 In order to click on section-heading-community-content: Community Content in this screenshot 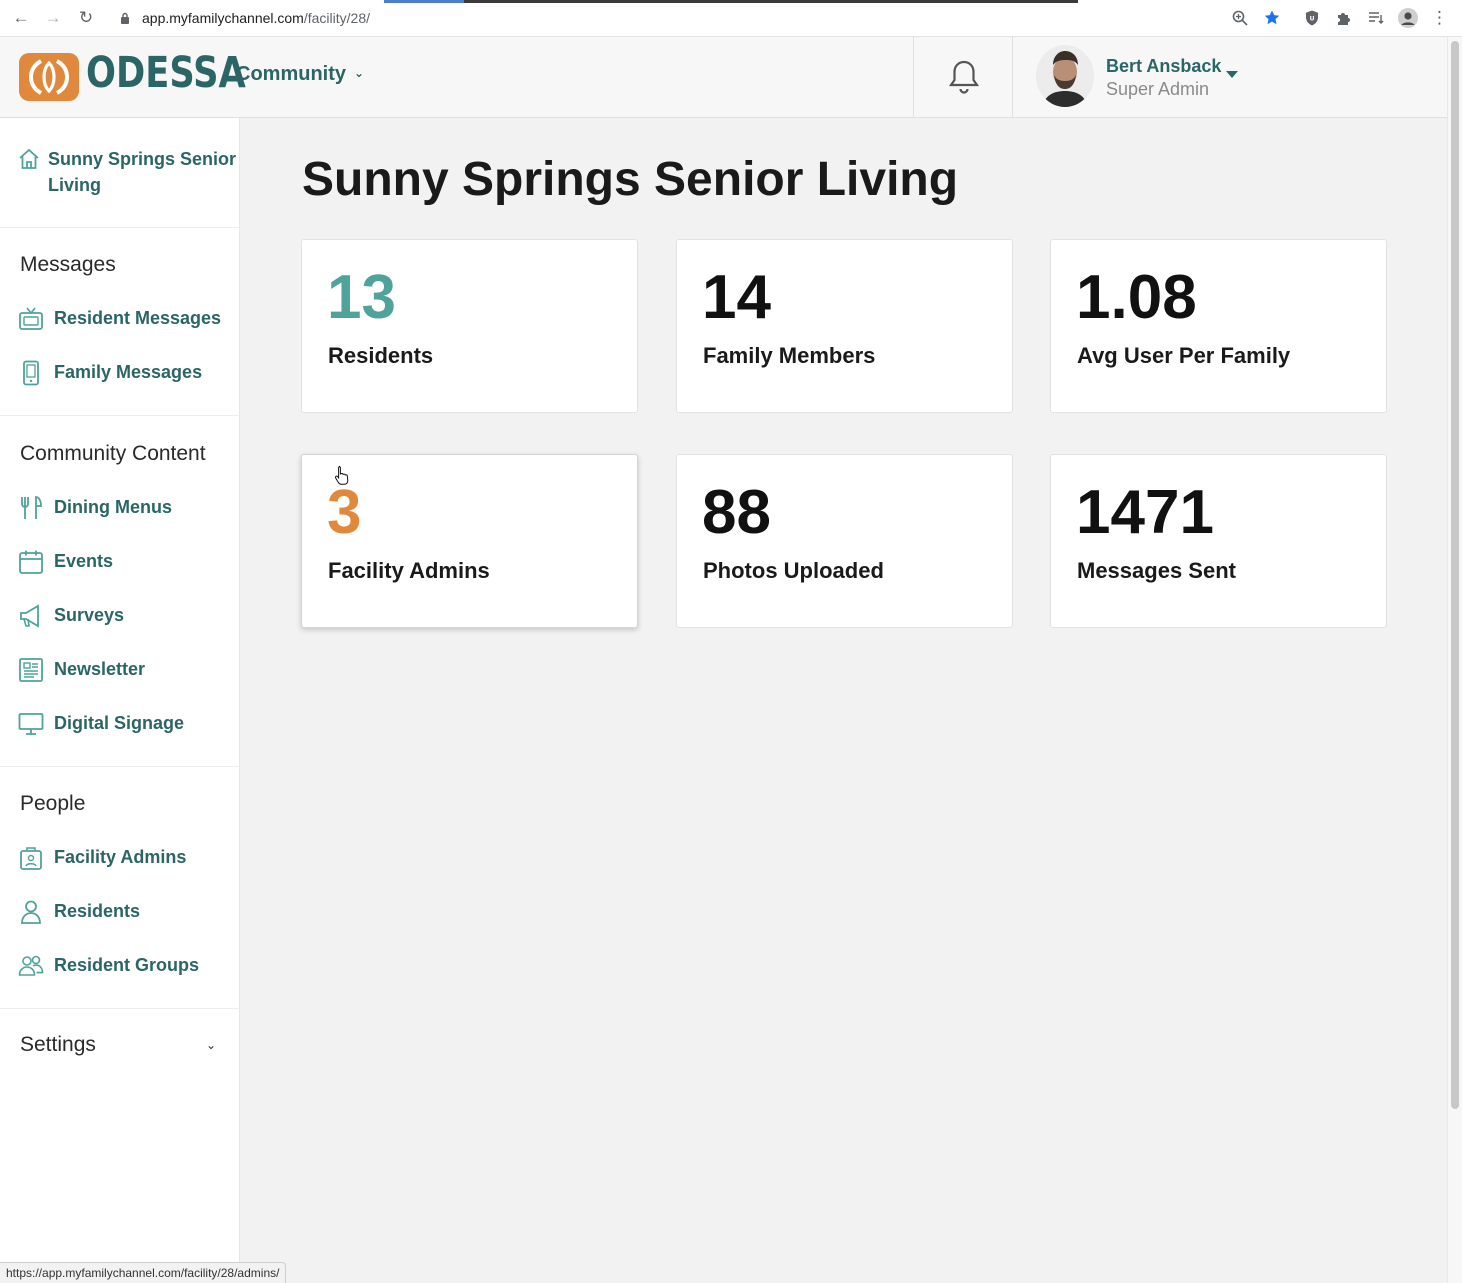, I will do `click(113, 453)`.